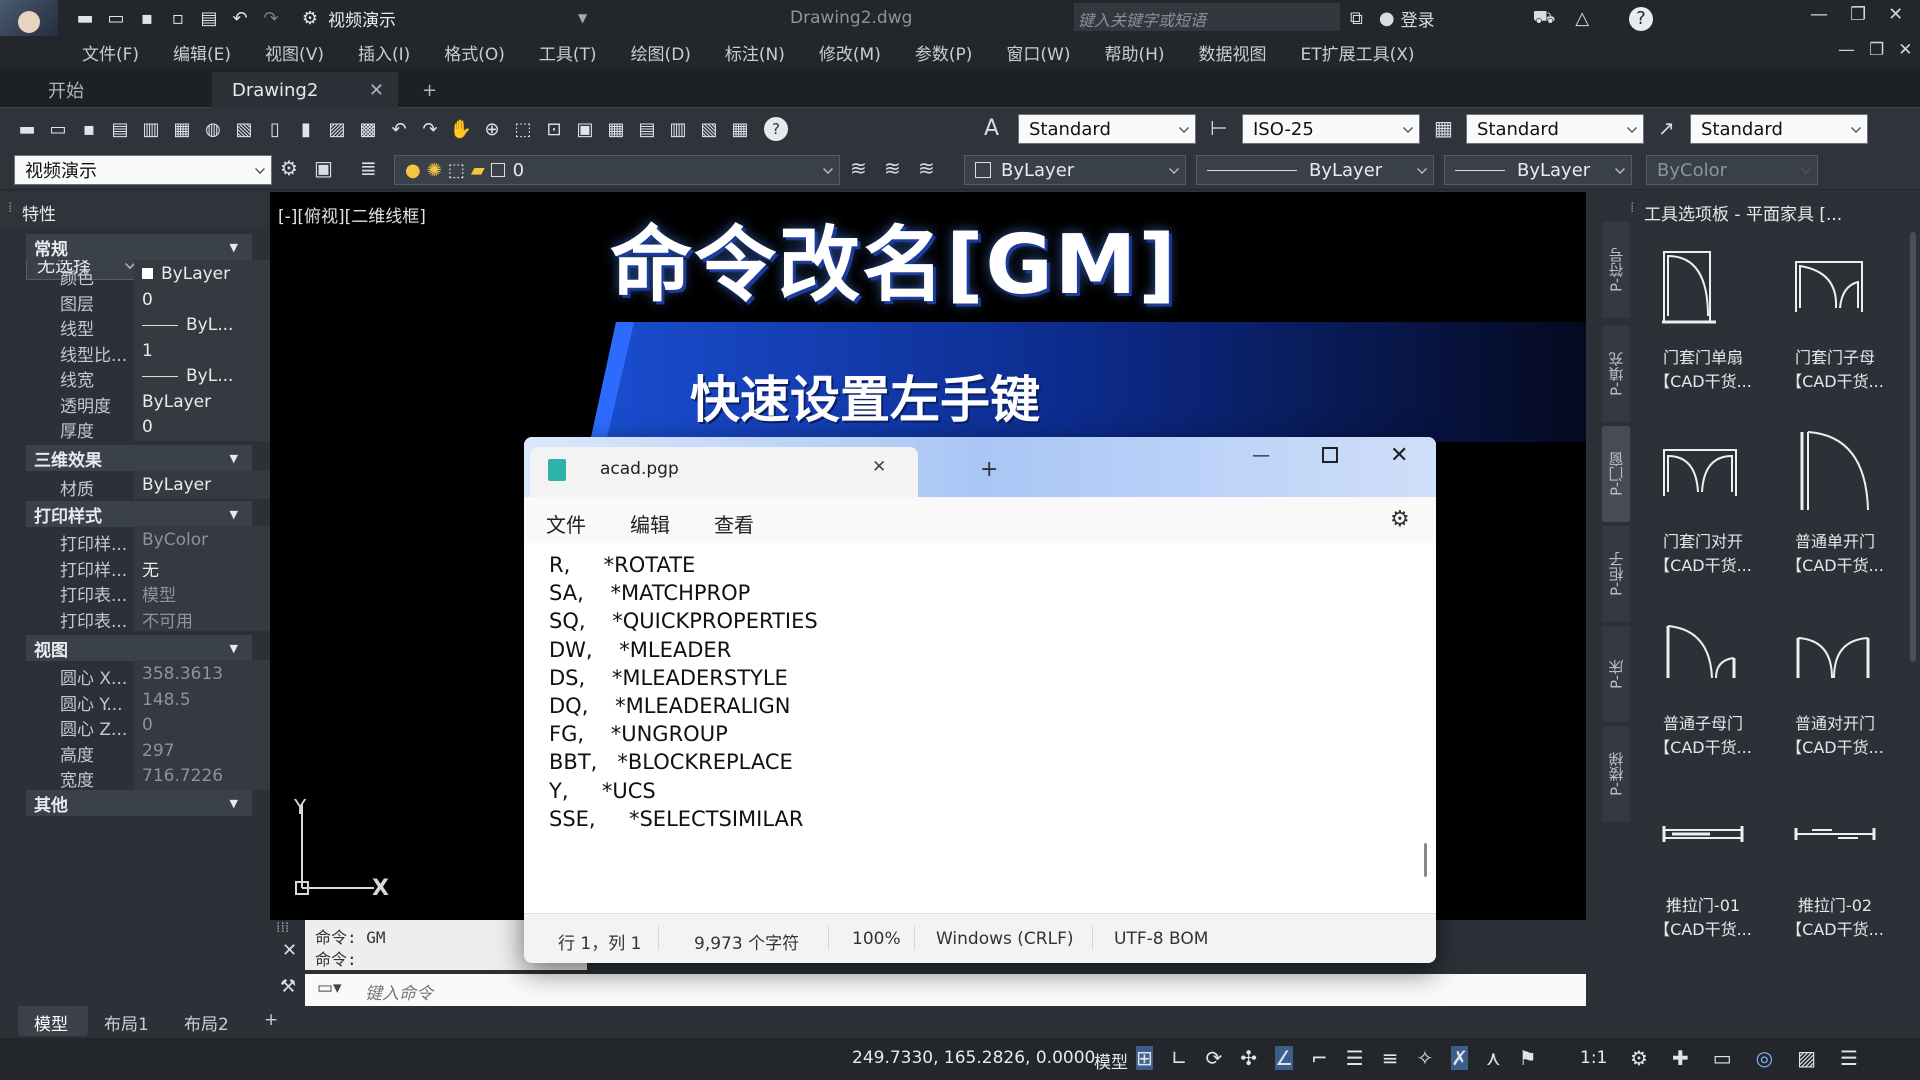 The height and width of the screenshot is (1080, 1920). I want to click on search-input: 键入关键字或短语, so click(1207, 17).